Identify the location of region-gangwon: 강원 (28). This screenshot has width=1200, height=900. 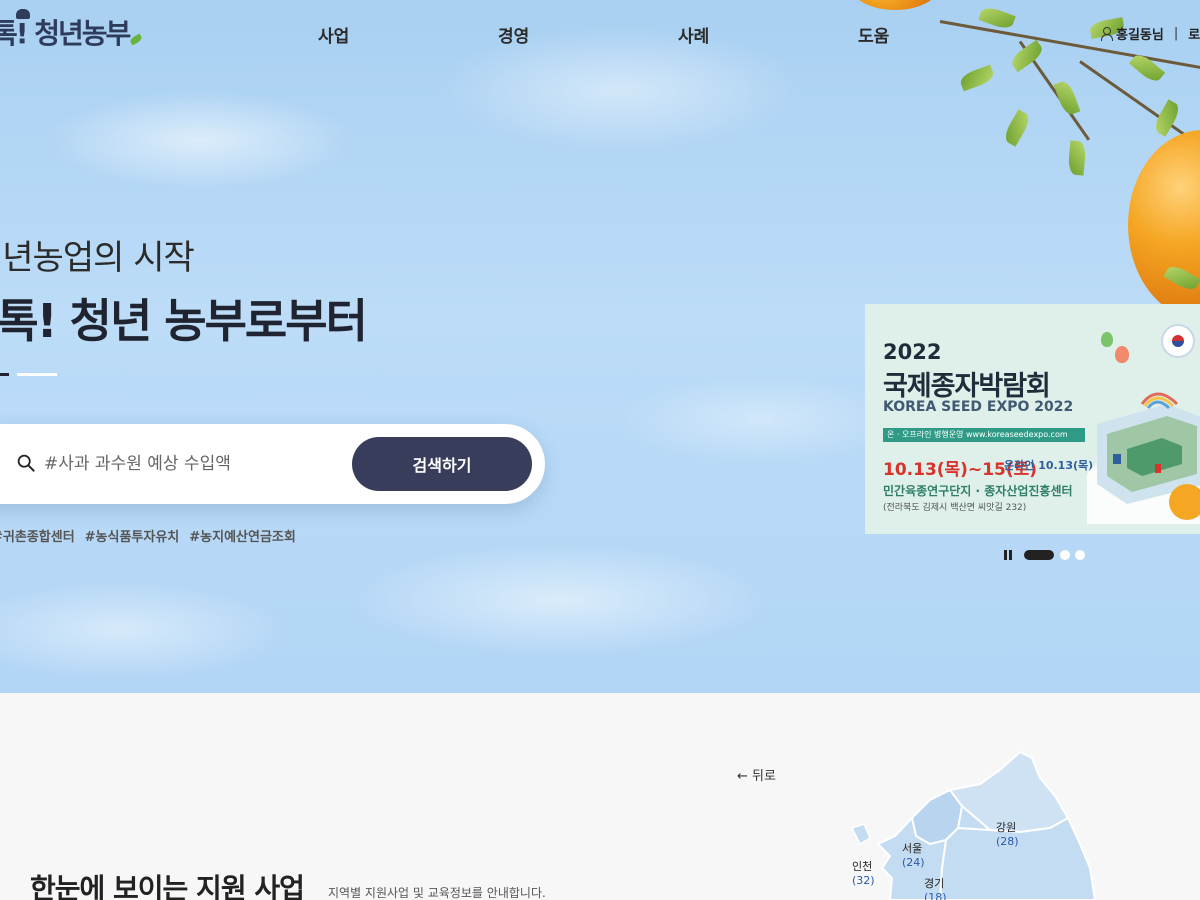
(1007, 835).